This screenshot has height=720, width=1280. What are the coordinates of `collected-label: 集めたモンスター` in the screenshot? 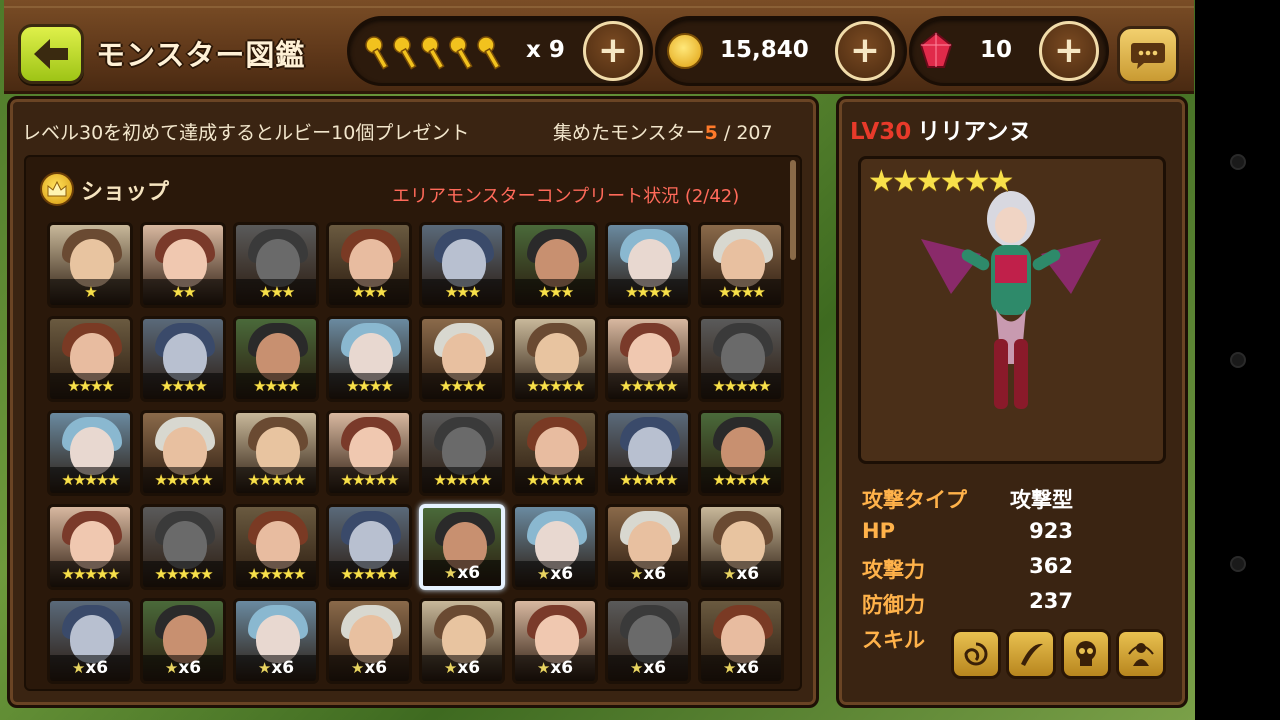 It's located at (629, 133).